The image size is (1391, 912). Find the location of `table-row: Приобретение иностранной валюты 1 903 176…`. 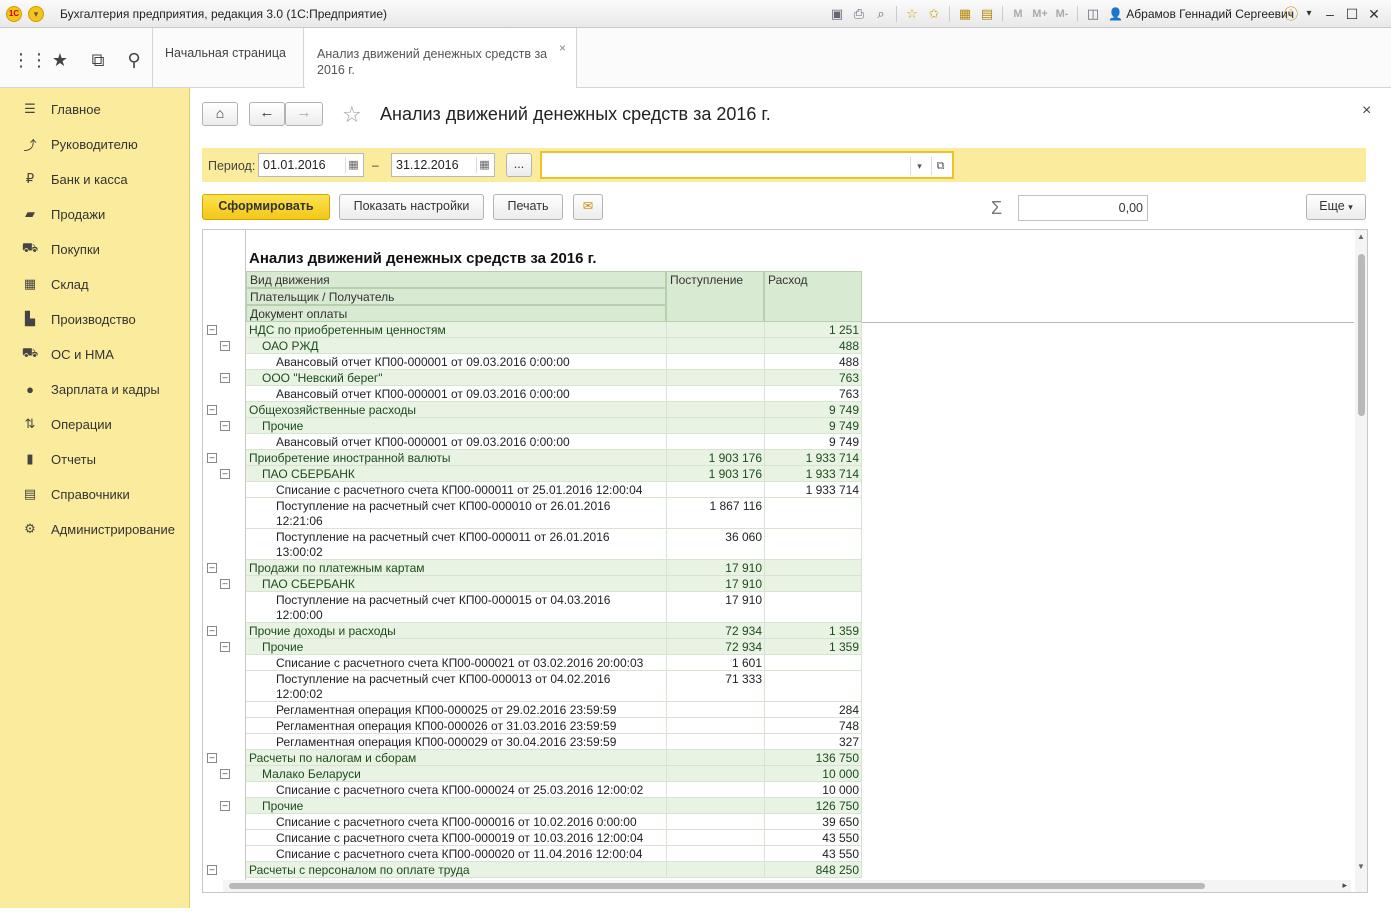

table-row: Приобретение иностранной валюты 1 903 176… is located at coordinates (554, 458).